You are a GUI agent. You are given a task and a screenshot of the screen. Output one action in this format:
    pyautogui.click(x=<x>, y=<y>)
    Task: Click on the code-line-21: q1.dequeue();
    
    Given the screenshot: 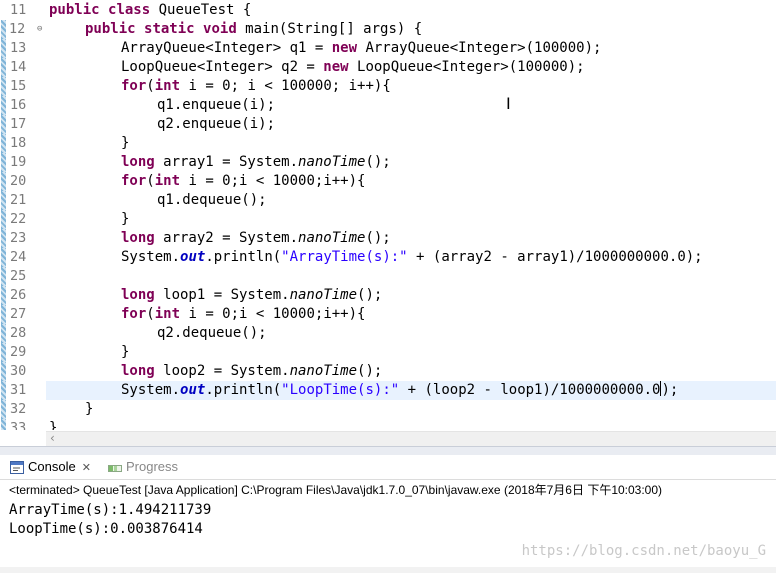 What is the action you would take?
    pyautogui.click(x=212, y=200)
    